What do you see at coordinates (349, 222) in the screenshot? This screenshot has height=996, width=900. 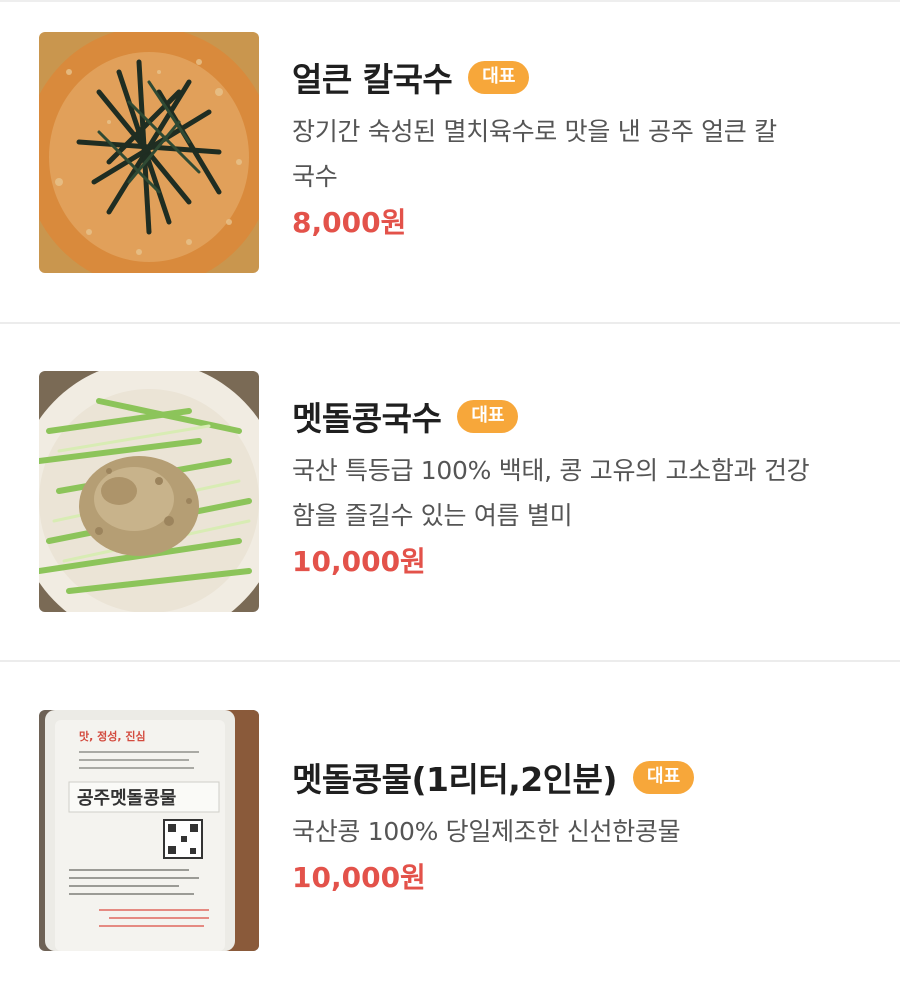 I see `menu-item-price: 8,000원` at bounding box center [349, 222].